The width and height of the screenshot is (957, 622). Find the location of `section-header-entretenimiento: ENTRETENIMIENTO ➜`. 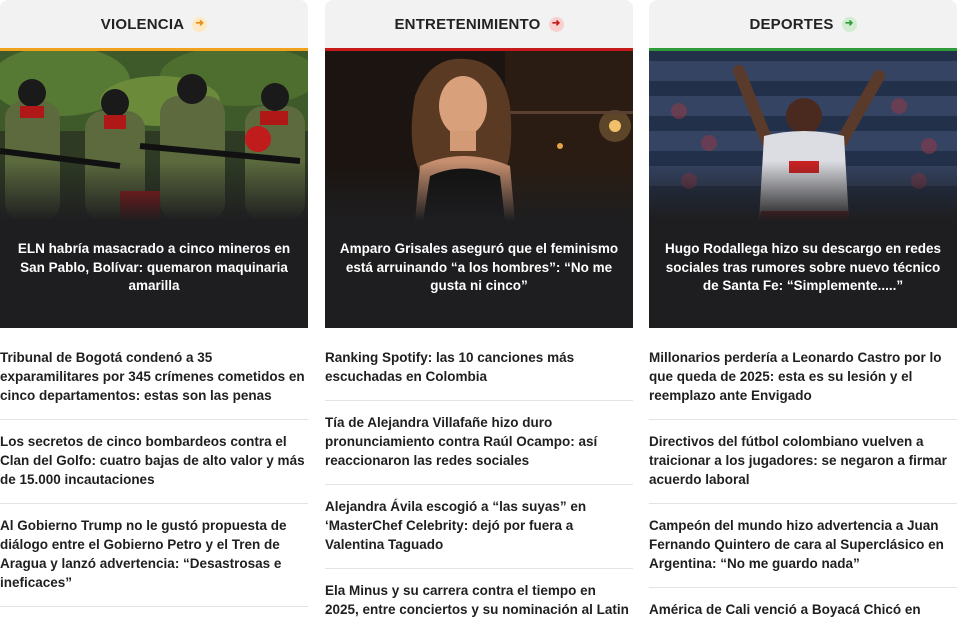

section-header-entretenimiento: ENTRETENIMIENTO ➜ is located at coordinates (479, 25).